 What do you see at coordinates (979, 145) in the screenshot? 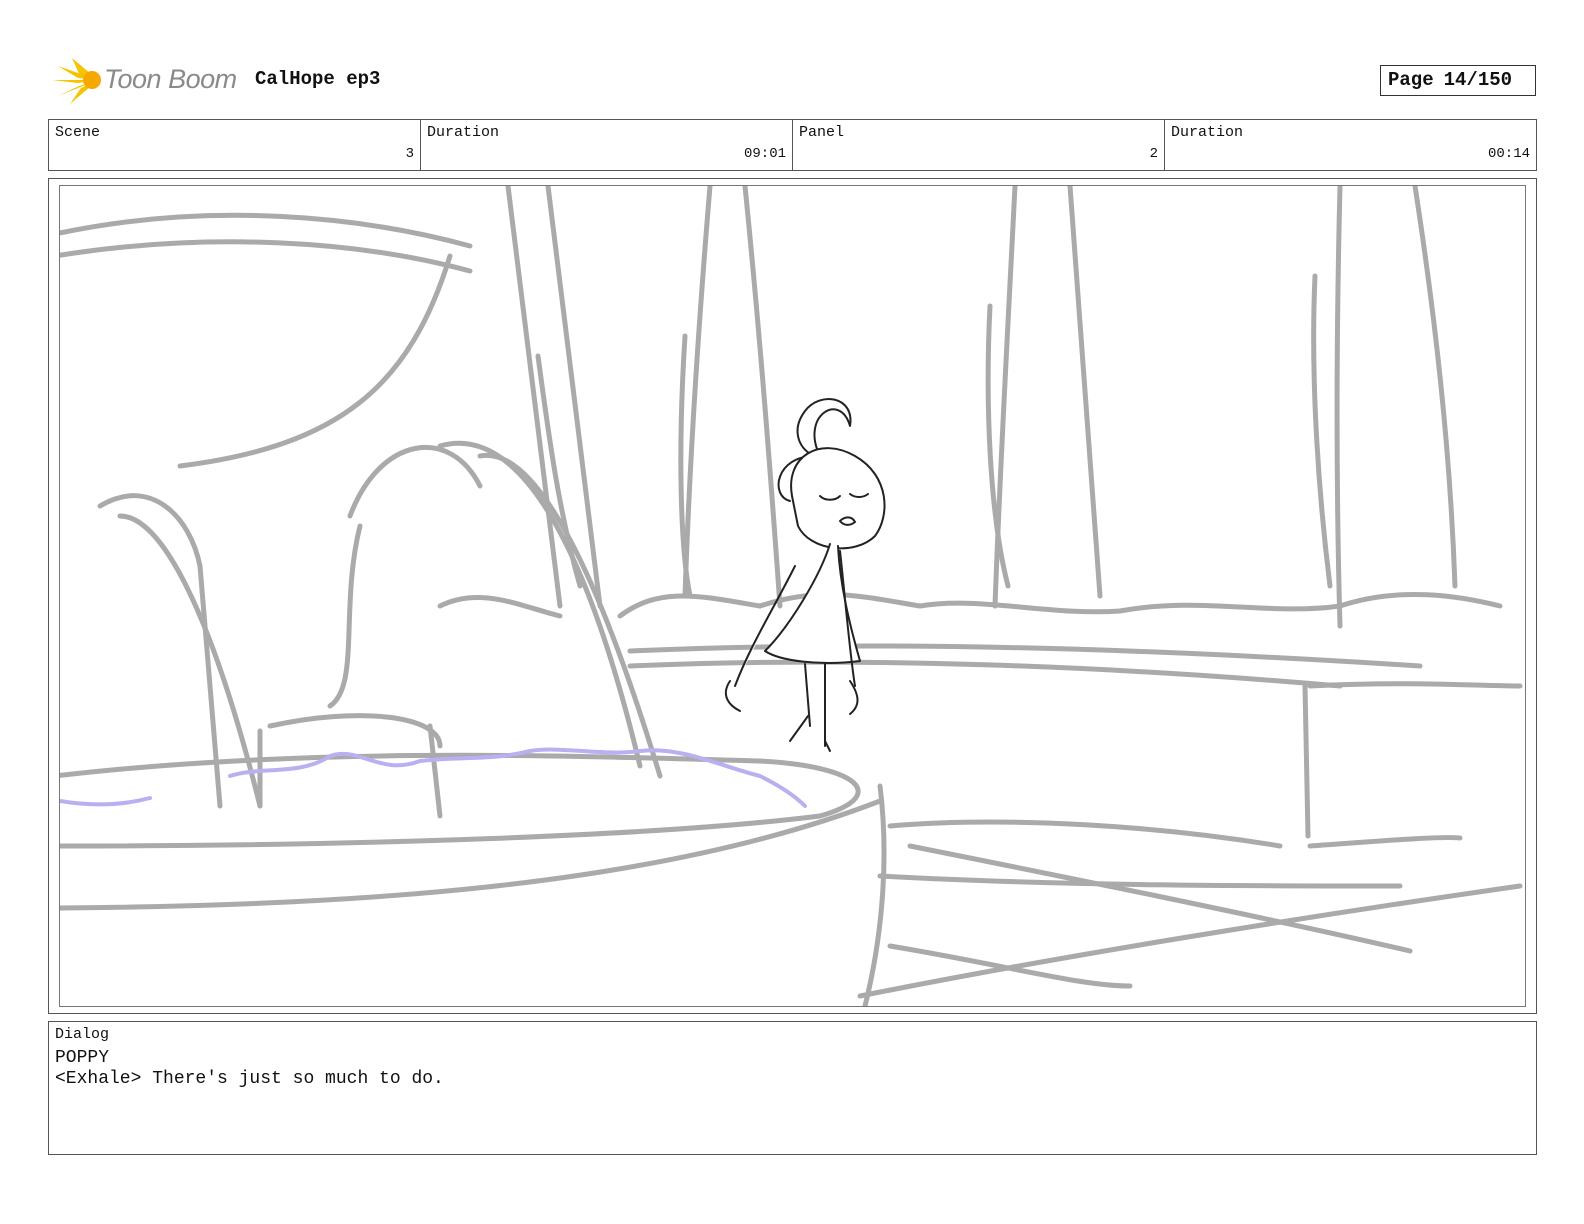
I see `panel-cell: Panel 2` at bounding box center [979, 145].